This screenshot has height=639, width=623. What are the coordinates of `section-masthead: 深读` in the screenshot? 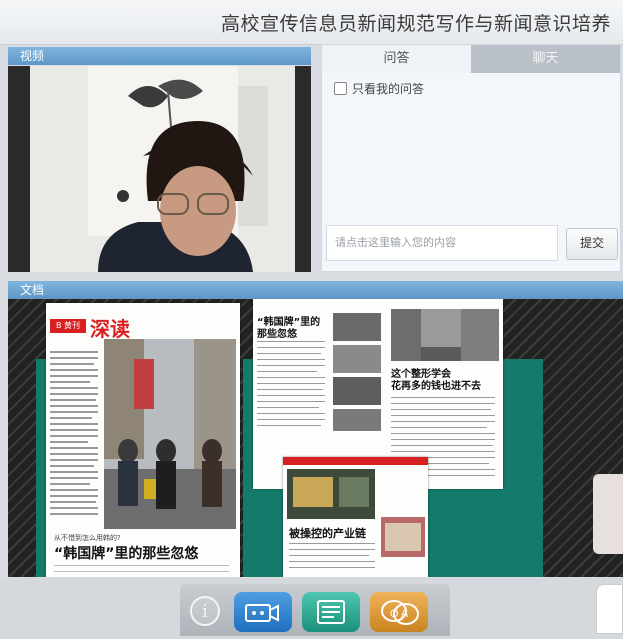 It's located at (110, 329).